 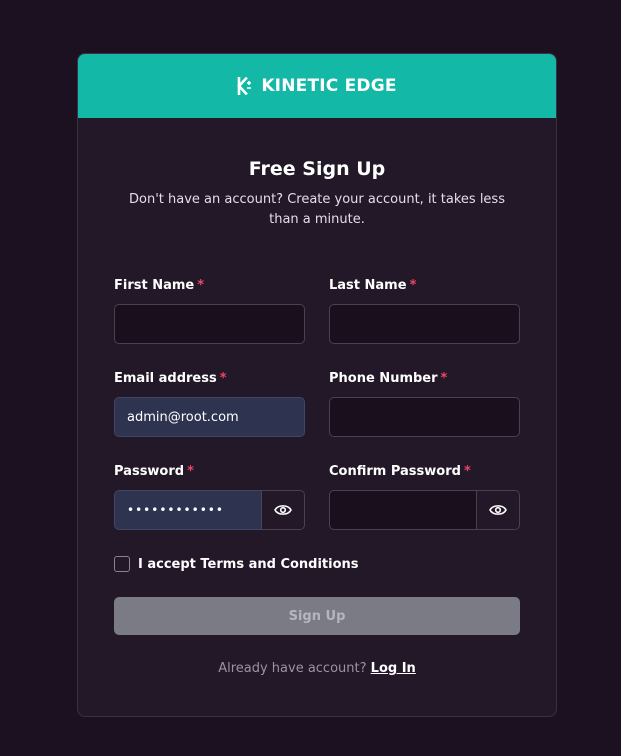 I want to click on last-name-label: Last Name *, so click(x=373, y=285).